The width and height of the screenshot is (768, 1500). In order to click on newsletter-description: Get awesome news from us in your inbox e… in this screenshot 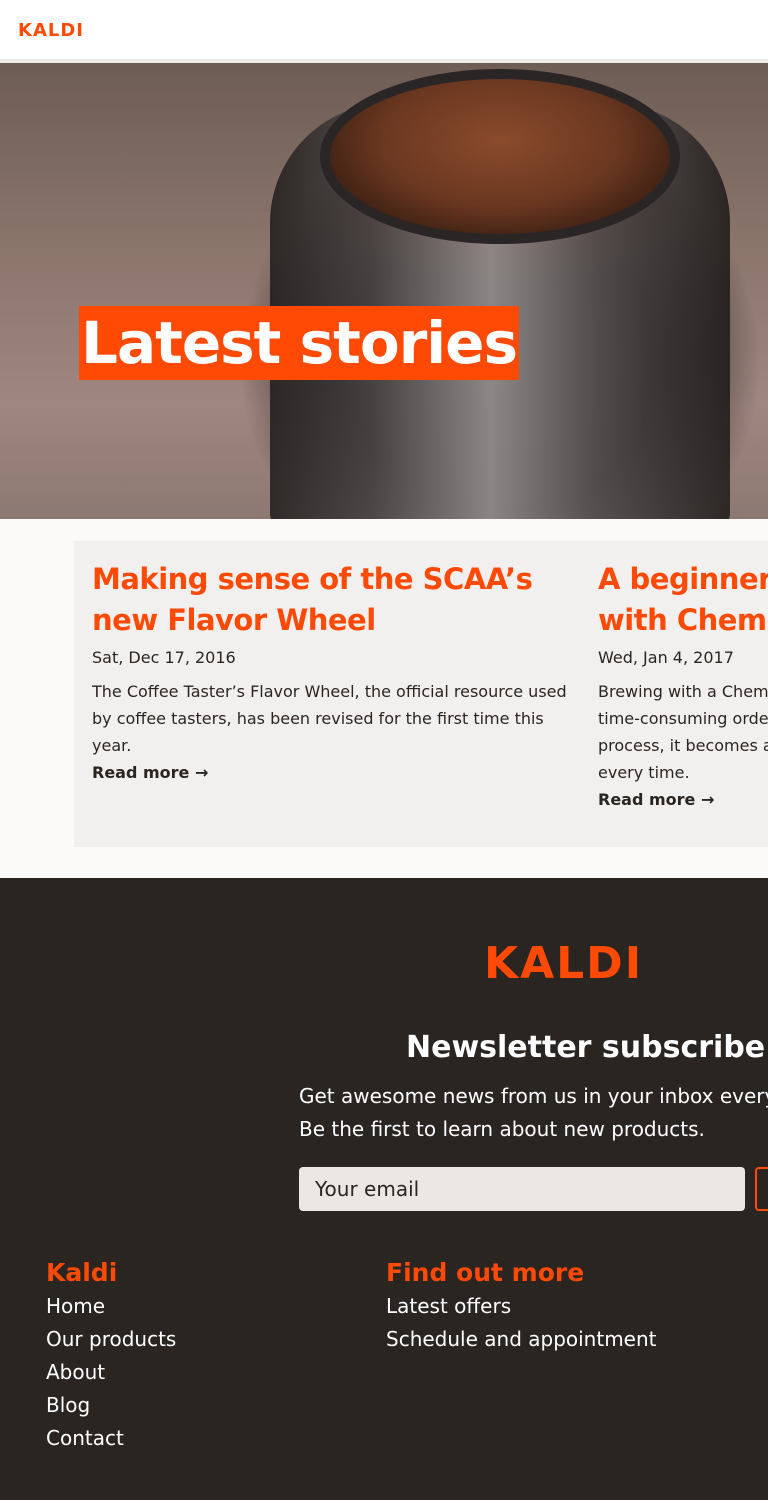, I will do `click(533, 1112)`.